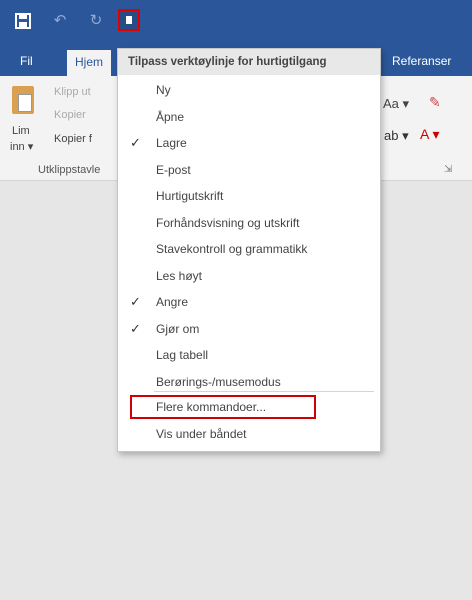  I want to click on menu-item: Lag tabell, so click(249, 355).